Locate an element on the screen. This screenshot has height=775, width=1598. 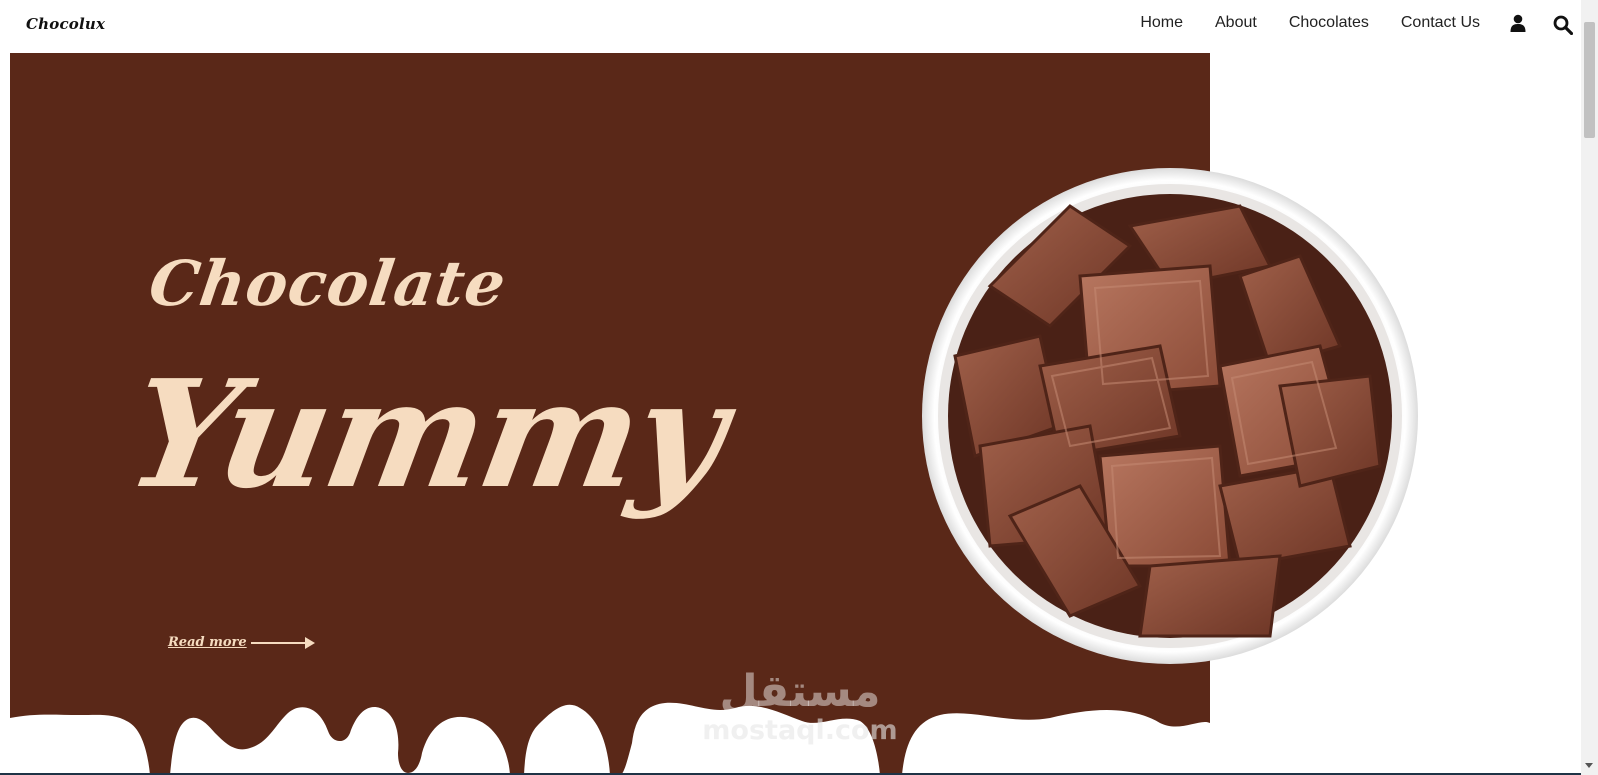
arrow-right-icon is located at coordinates (277, 642).